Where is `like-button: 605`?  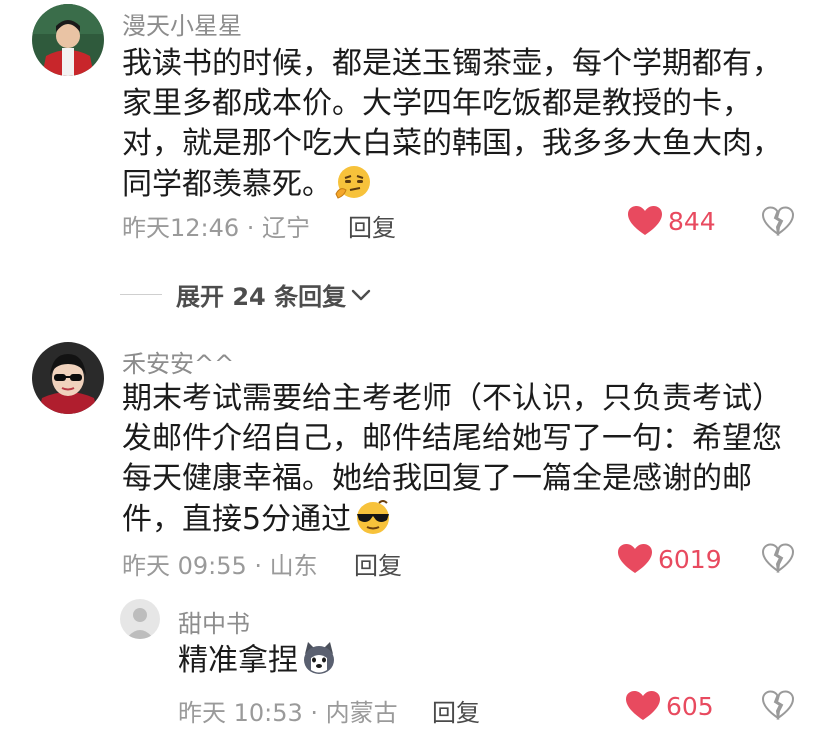
like-button: 605 is located at coordinates (670, 706).